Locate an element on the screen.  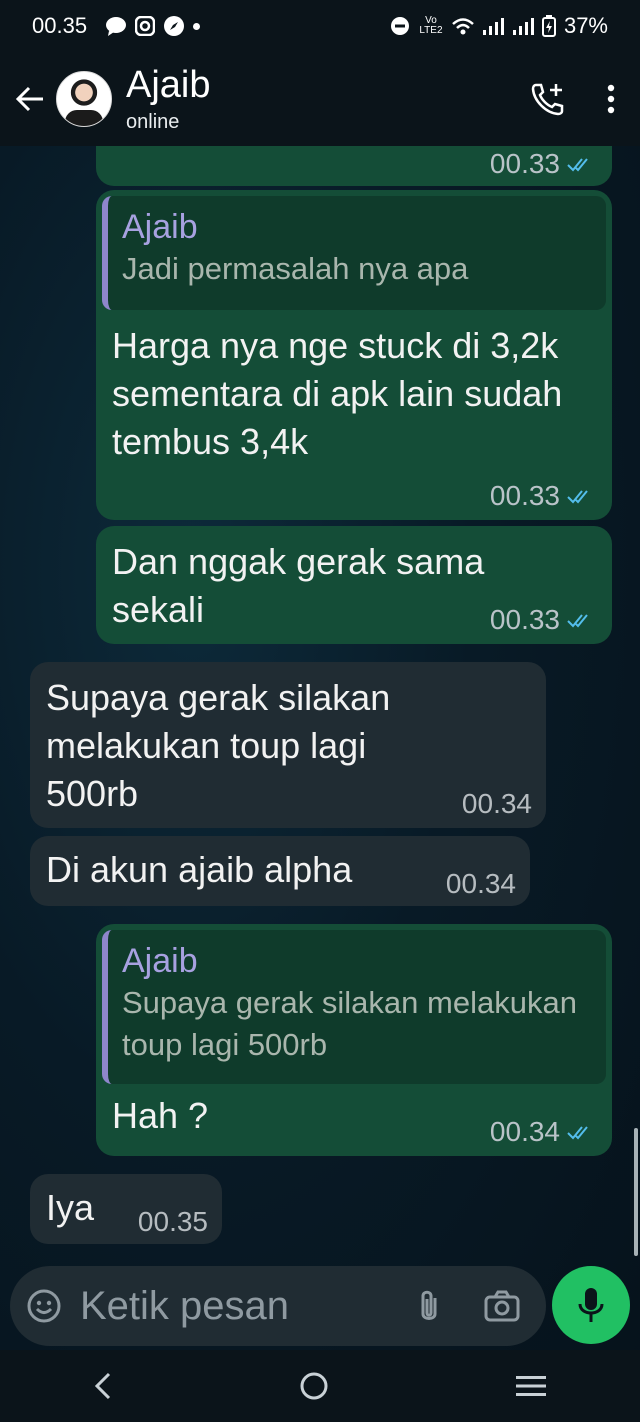
chevron-left-icon is located at coordinates (102, 1386).